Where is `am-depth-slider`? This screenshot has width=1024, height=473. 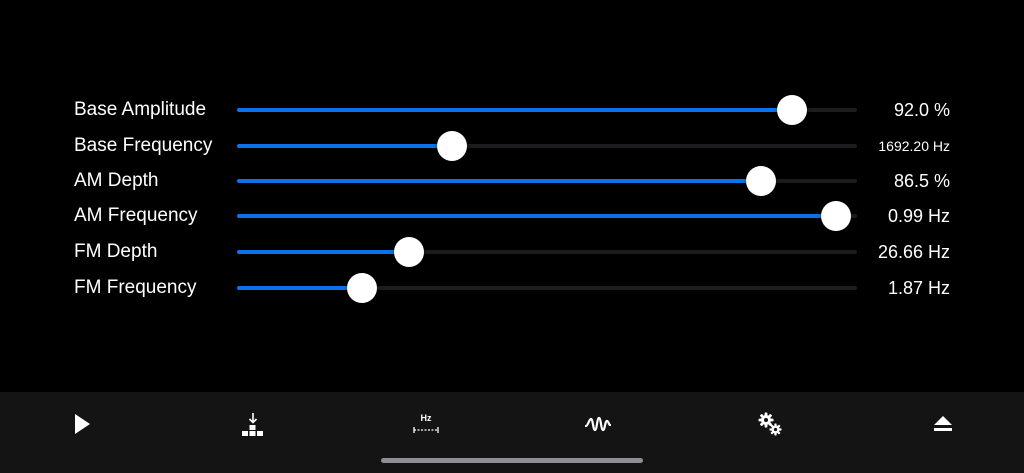
am-depth-slider is located at coordinates (547, 181).